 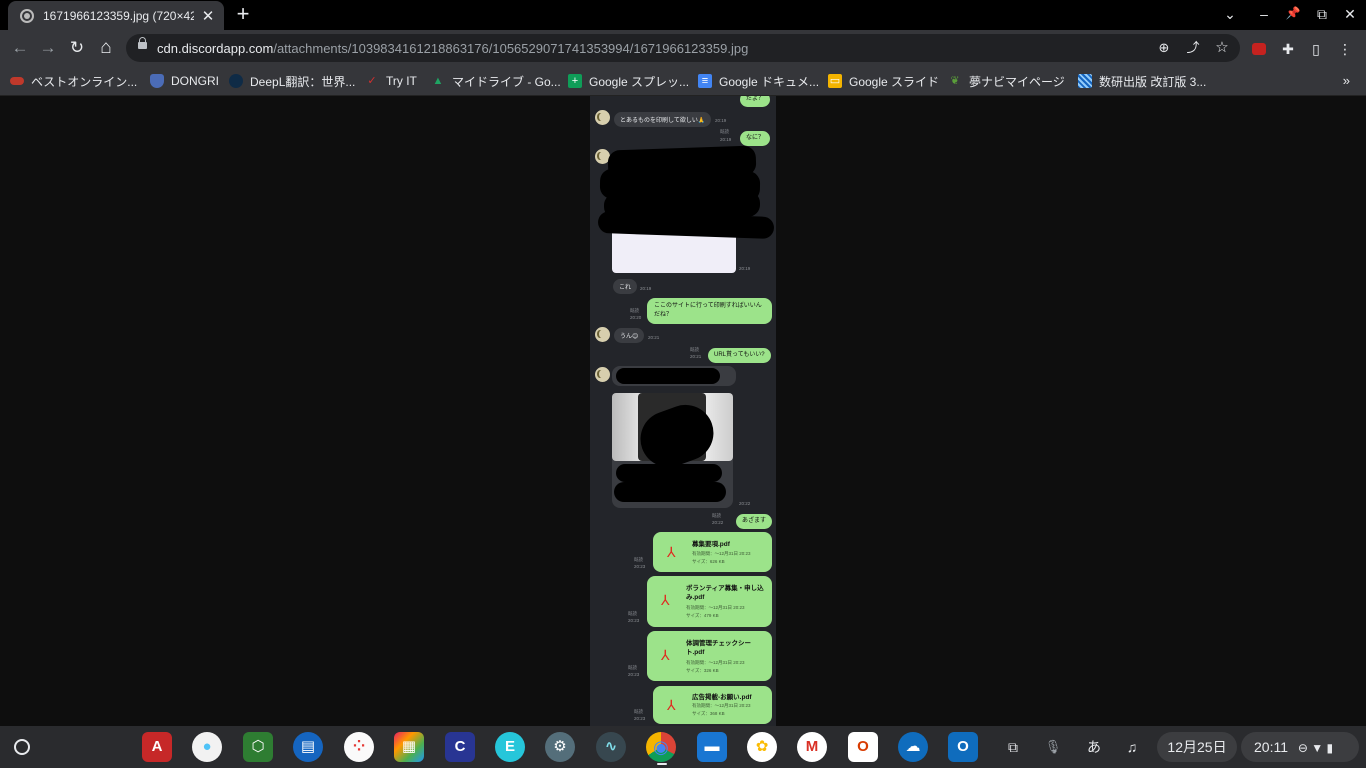 What do you see at coordinates (215, 48) in the screenshot?
I see `url-host: cdn.discordapp.com` at bounding box center [215, 48].